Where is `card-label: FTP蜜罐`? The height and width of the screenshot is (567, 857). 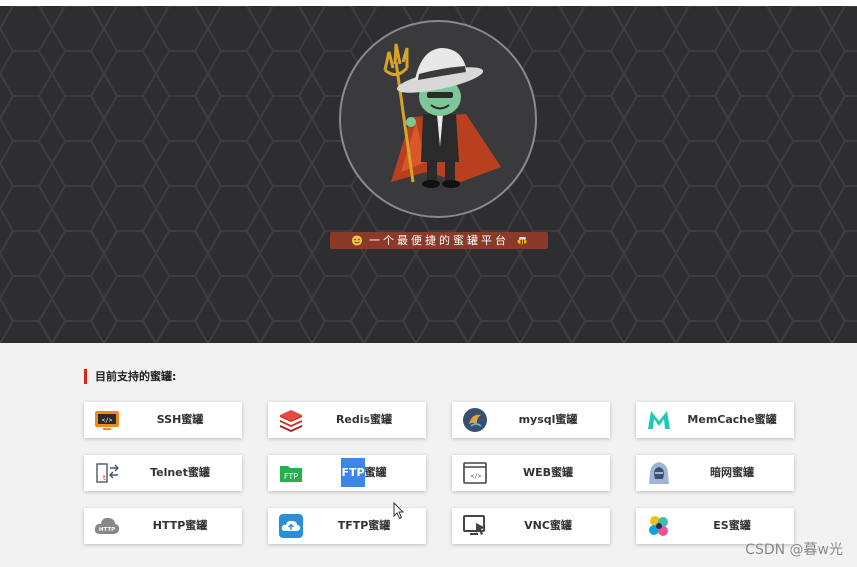 card-label: FTP蜜罐 is located at coordinates (364, 473).